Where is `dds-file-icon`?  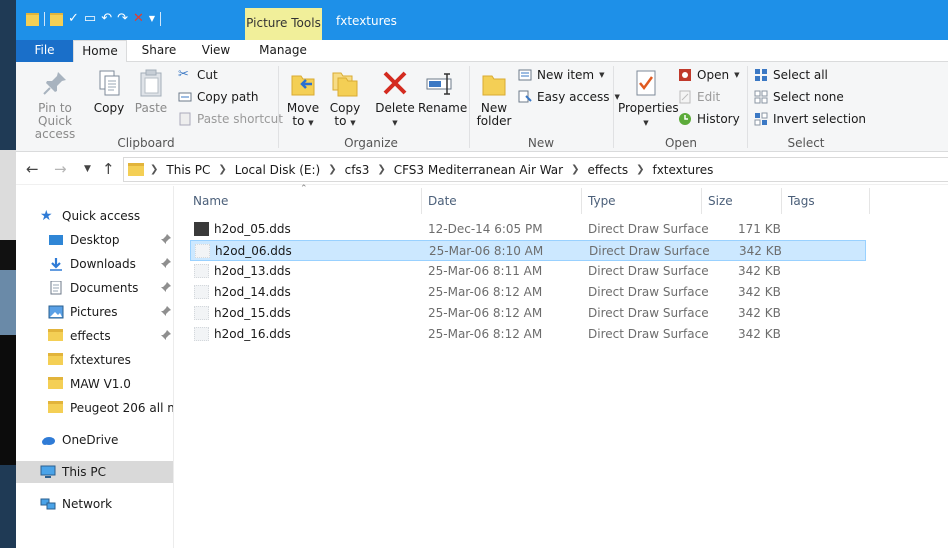
dds-file-icon is located at coordinates (202, 251).